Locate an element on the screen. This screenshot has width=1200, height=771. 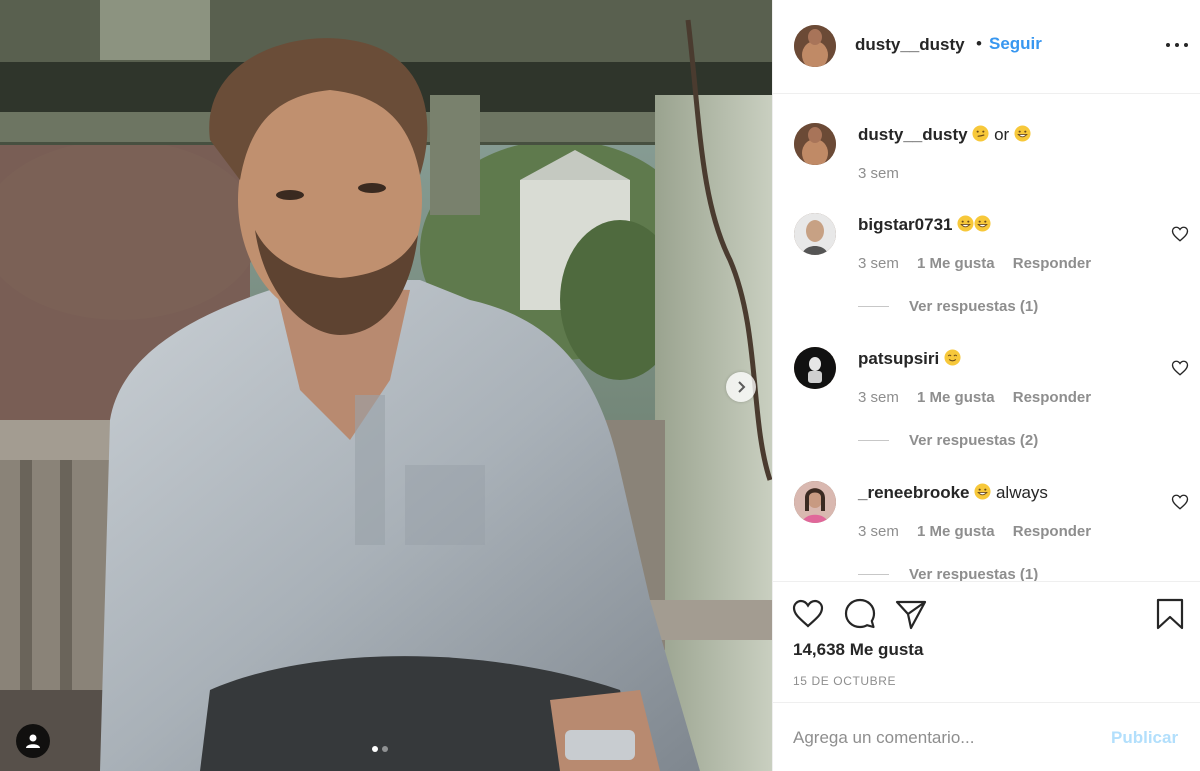
tagged-users-button is located at coordinates (33, 741).